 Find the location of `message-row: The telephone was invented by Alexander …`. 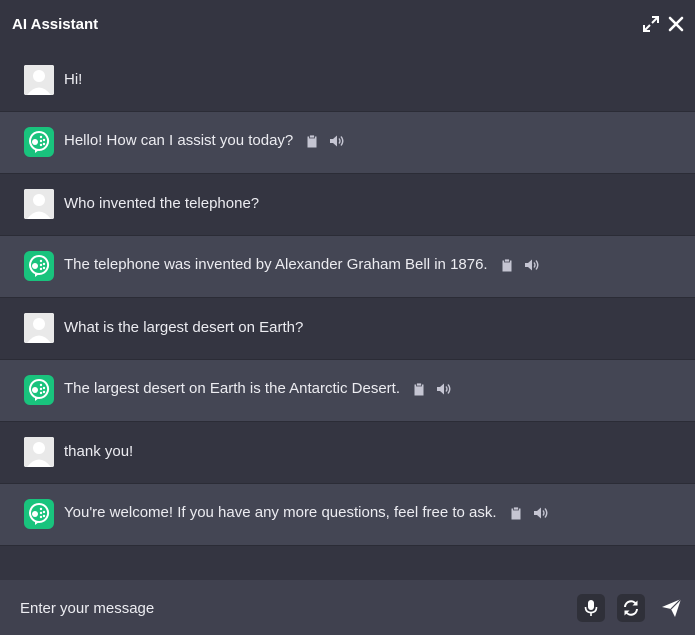

message-row: The telephone was invented by Alexander … is located at coordinates (301, 264).